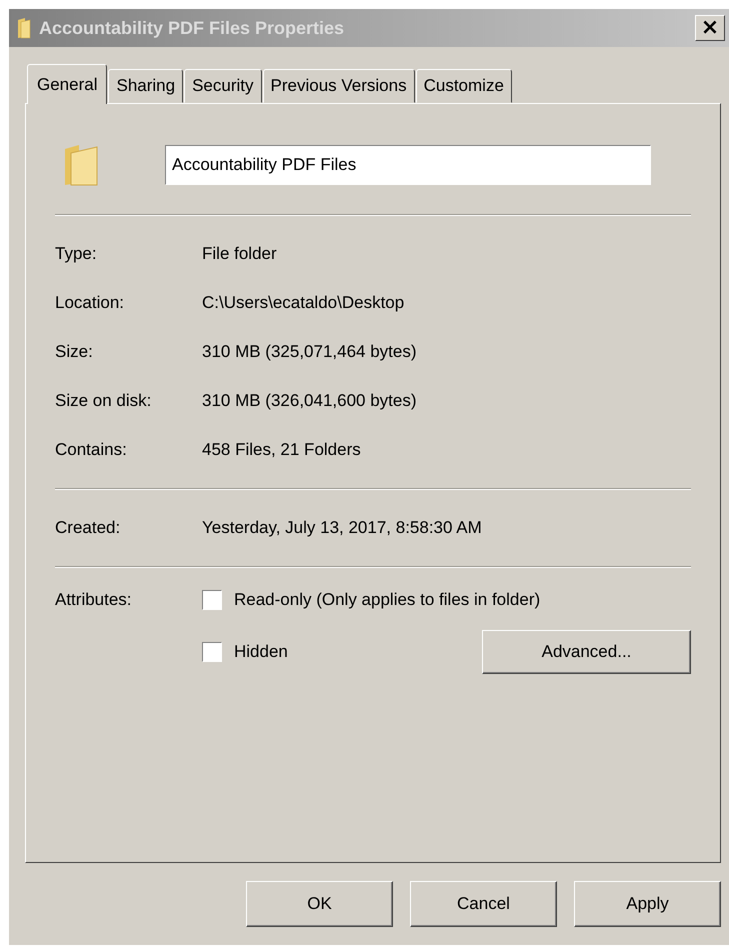 This screenshot has height=949, width=729. What do you see at coordinates (387, 600) in the screenshot?
I see `checkbox-label: Read-only (Only applies to files in folder)` at bounding box center [387, 600].